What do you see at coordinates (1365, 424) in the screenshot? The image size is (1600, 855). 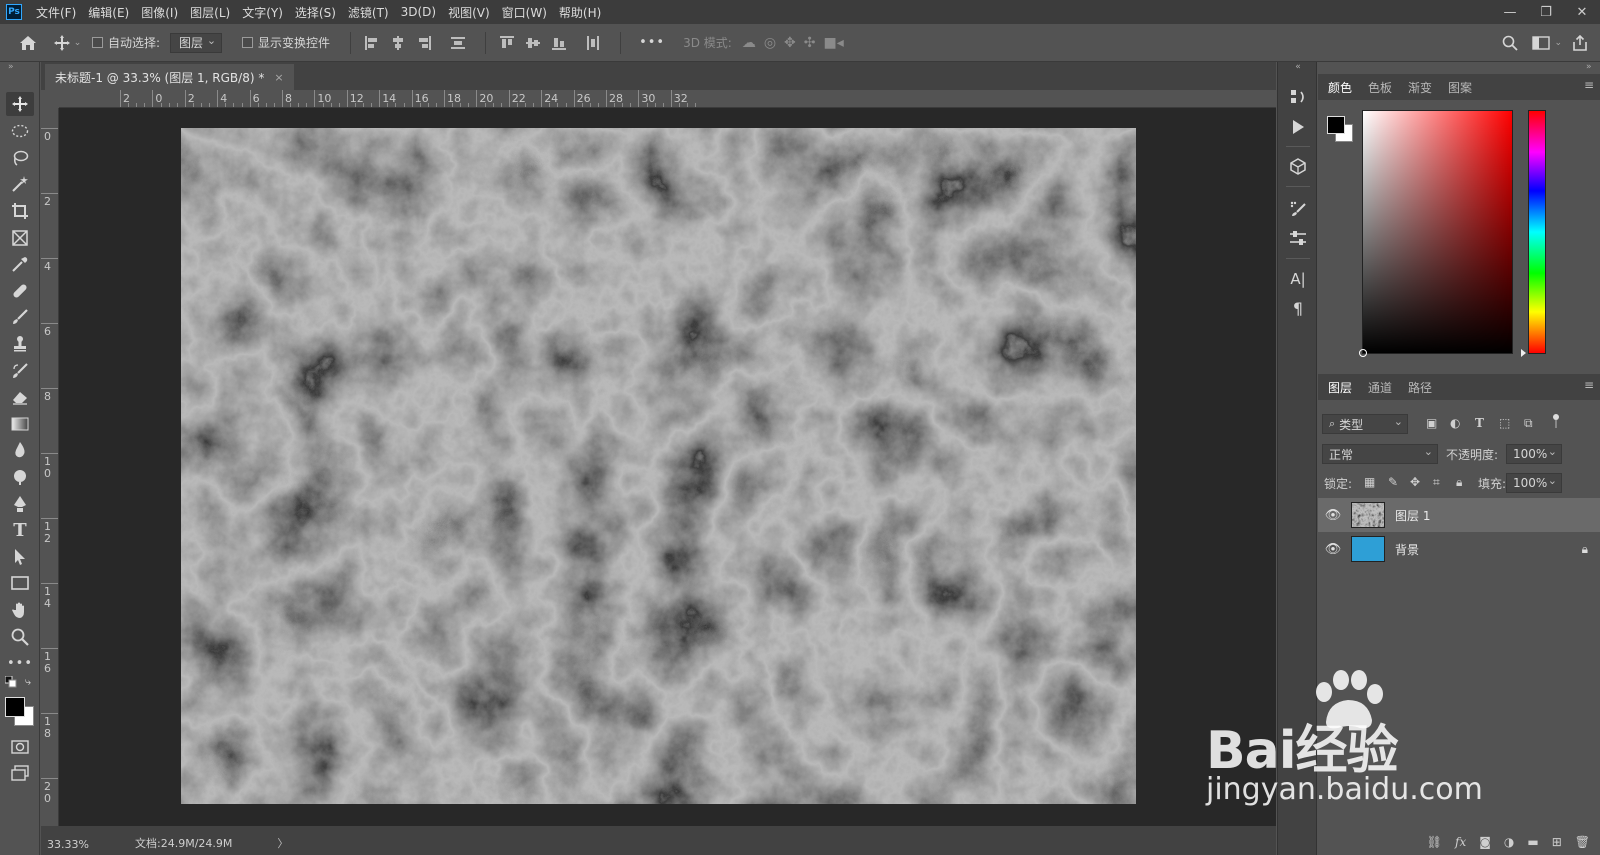 I see `layer-filter-dropdown: ⌕ 类型` at bounding box center [1365, 424].